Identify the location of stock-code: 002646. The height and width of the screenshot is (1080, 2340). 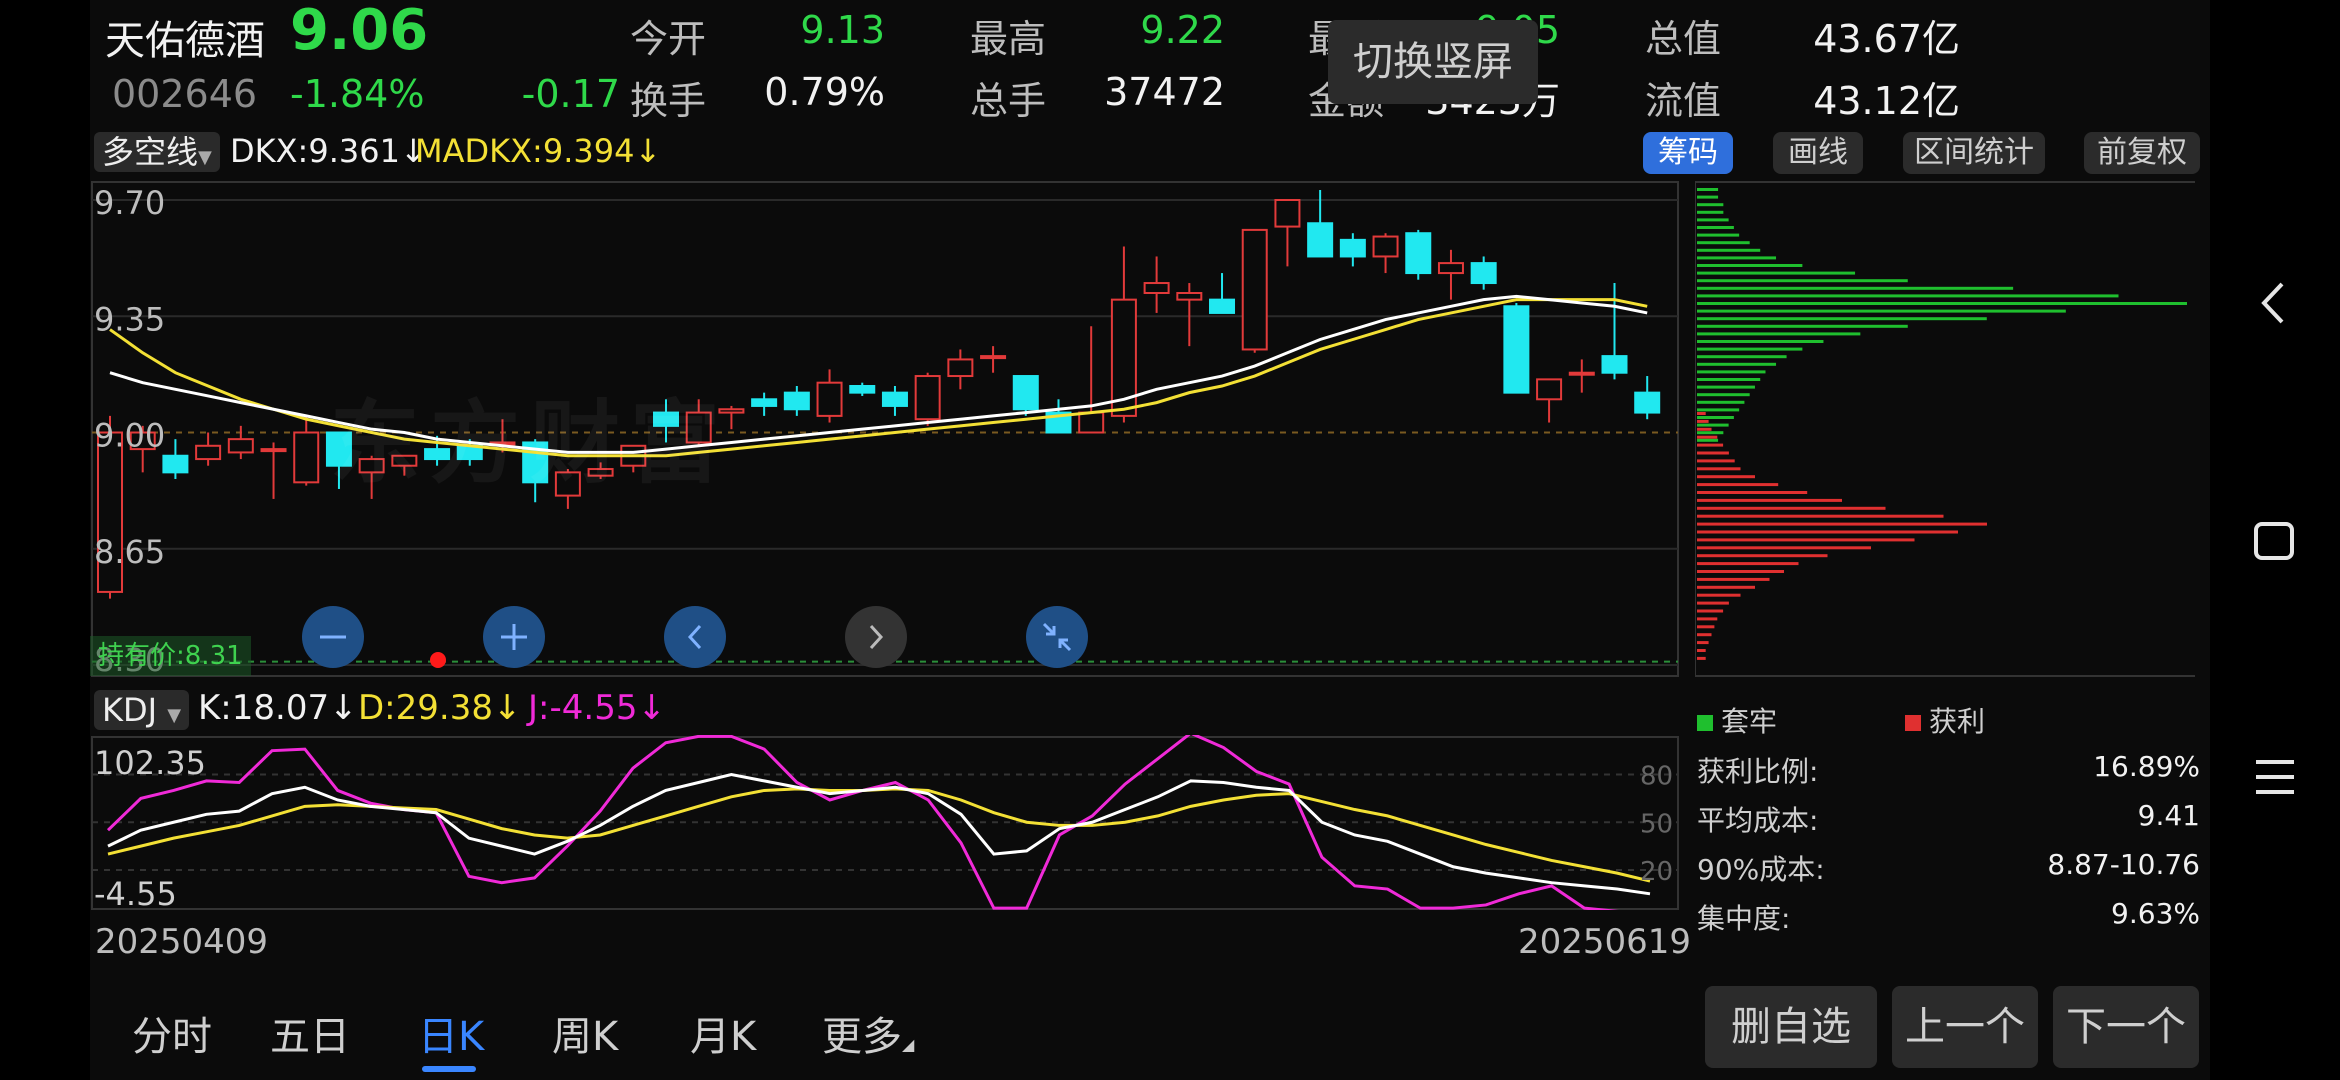
(185, 94).